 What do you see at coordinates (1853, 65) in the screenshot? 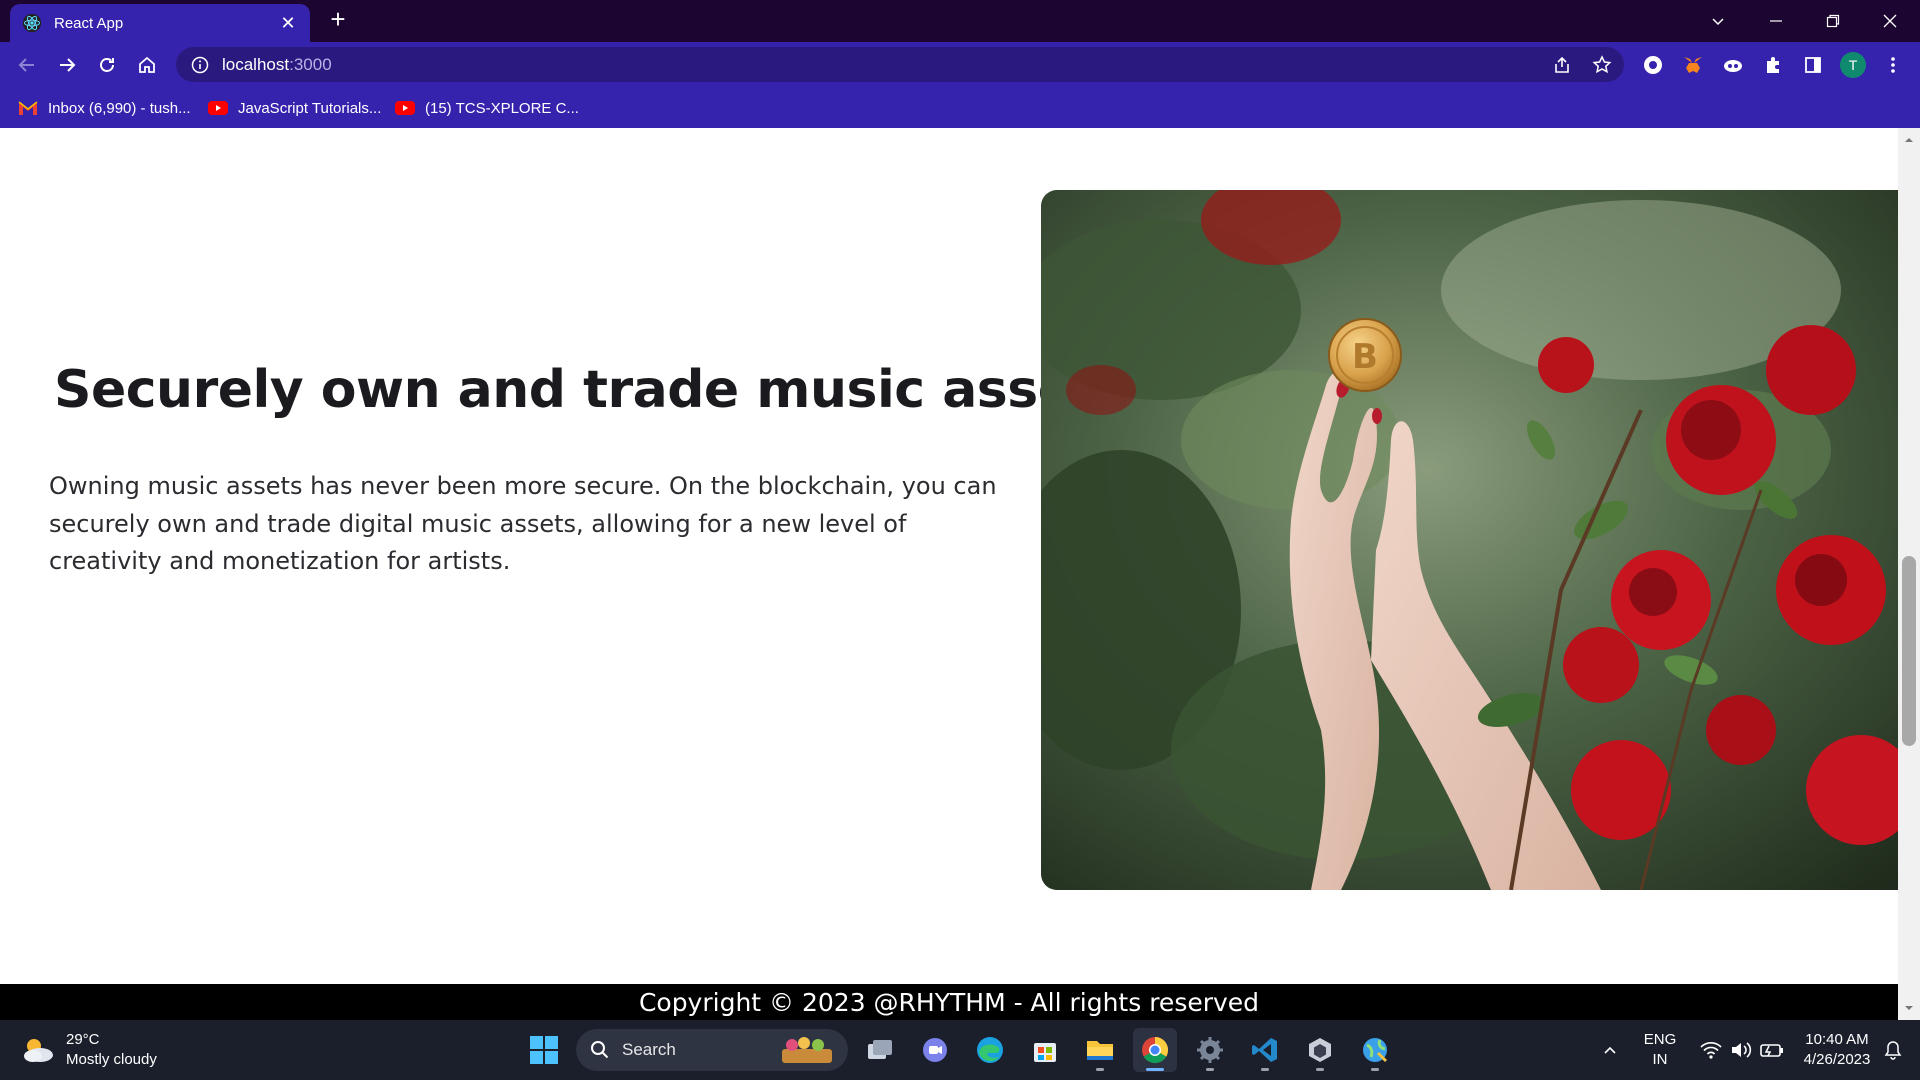
I see `profile-button: T` at bounding box center [1853, 65].